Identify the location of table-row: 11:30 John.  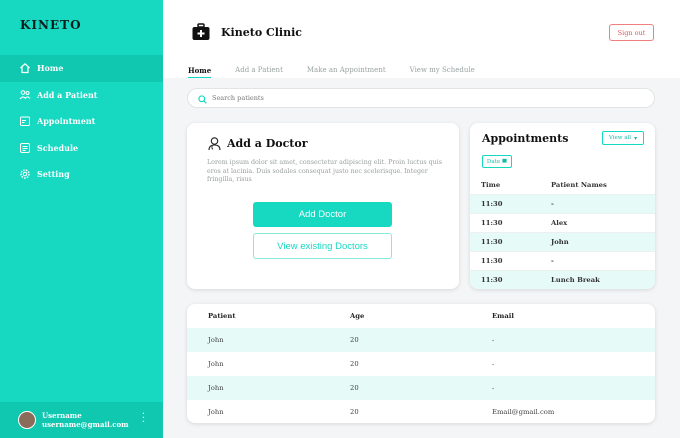
(562, 241).